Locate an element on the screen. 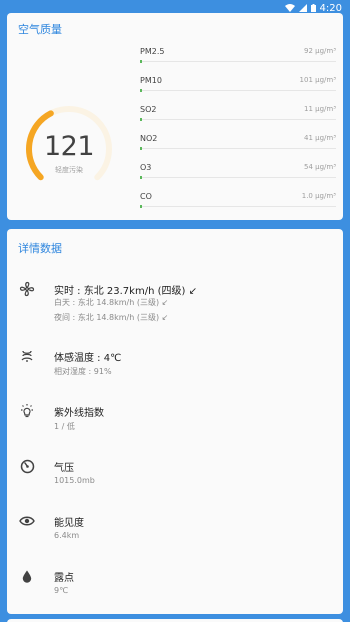  pollutant-value: 92 μg/m³ is located at coordinates (319, 51).